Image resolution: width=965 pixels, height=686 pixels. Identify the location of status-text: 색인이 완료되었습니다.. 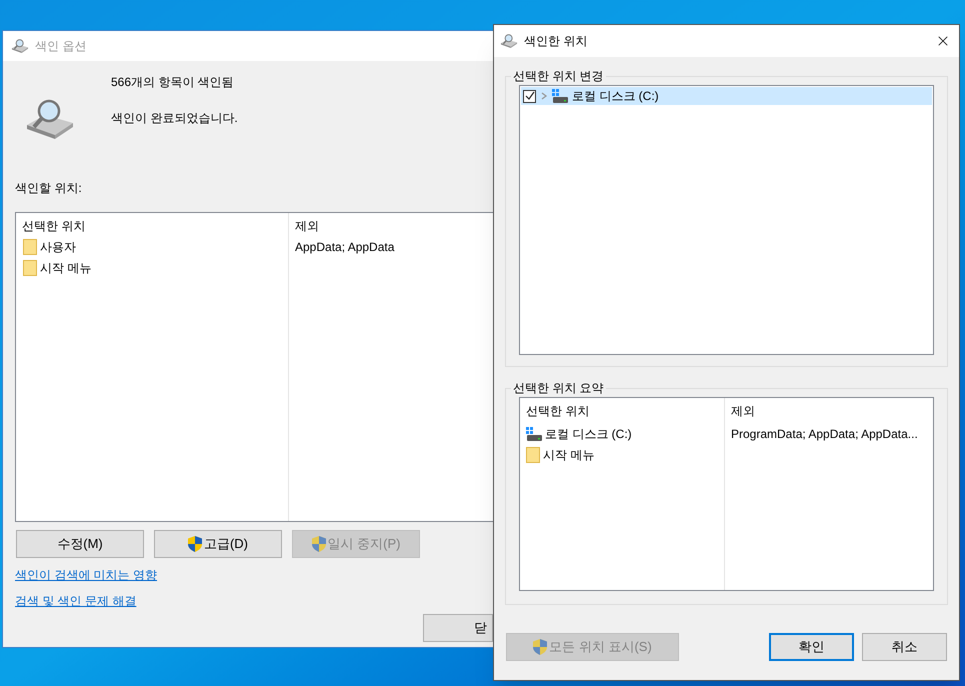
(174, 118).